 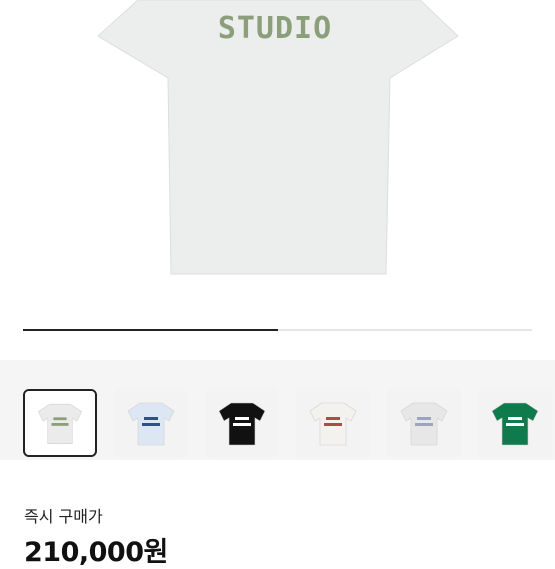 What do you see at coordinates (63, 516) in the screenshot?
I see `instant-buy-label: 즉시 구매가` at bounding box center [63, 516].